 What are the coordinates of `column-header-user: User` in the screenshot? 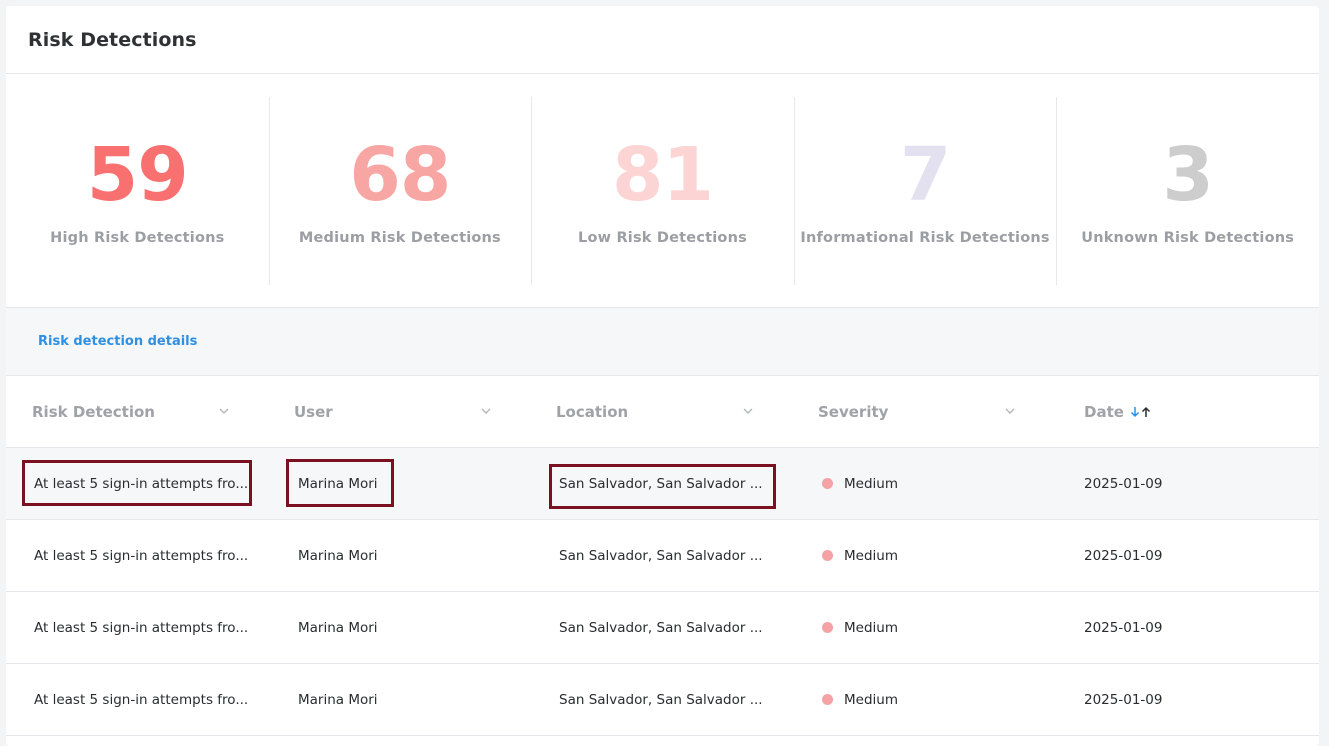 It's located at (399, 412).